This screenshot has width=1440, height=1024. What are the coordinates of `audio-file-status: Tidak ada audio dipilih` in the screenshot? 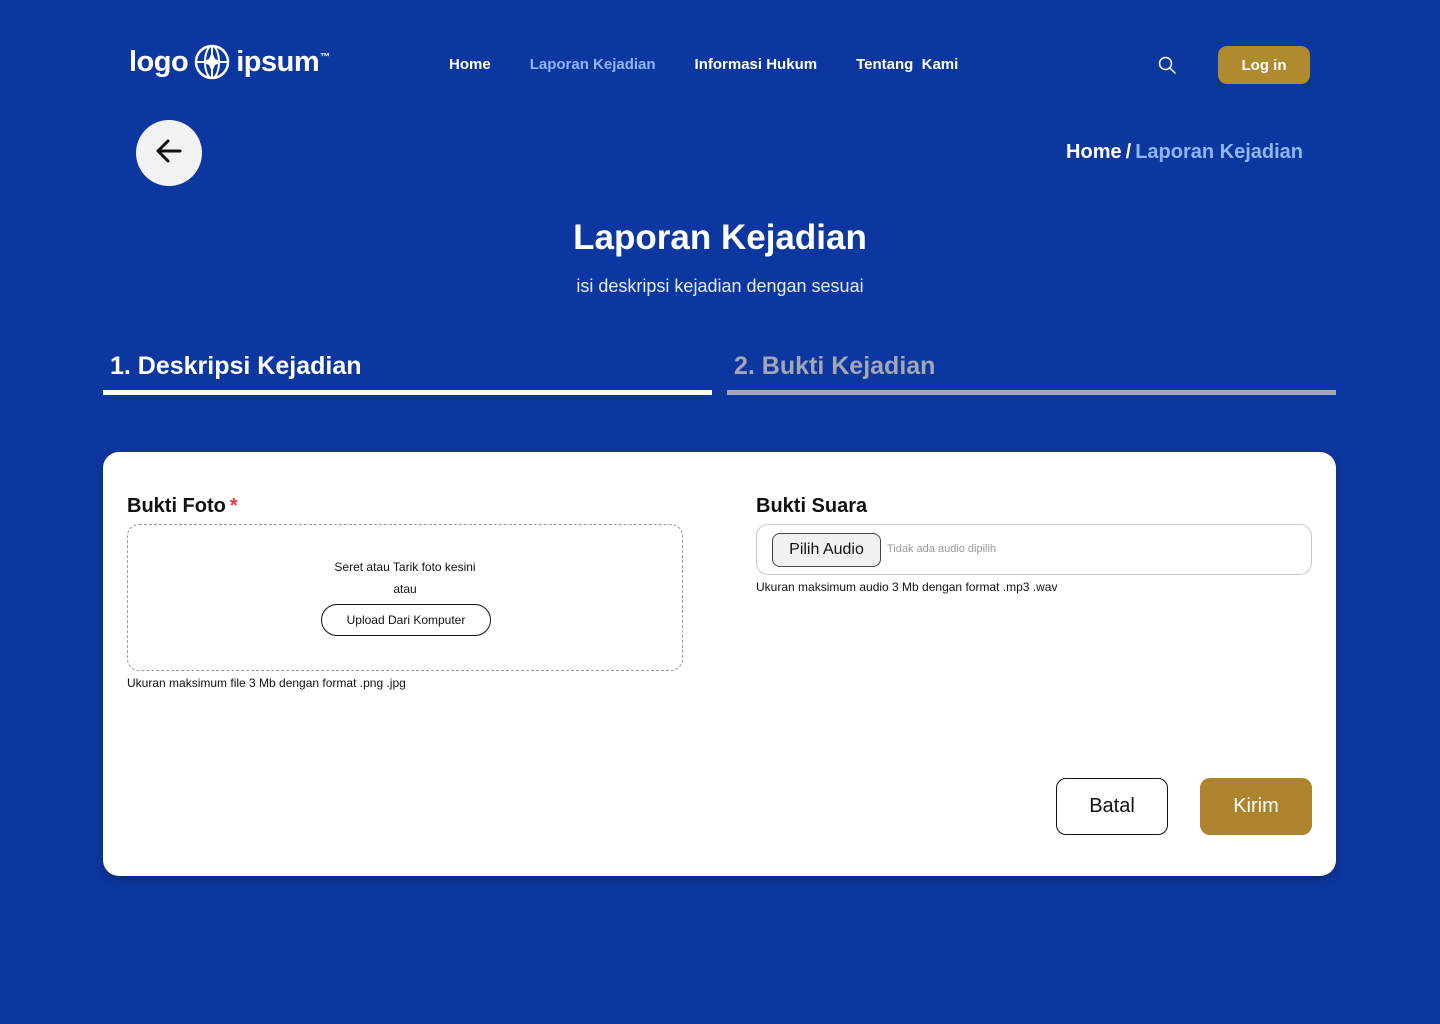 It's located at (942, 549).